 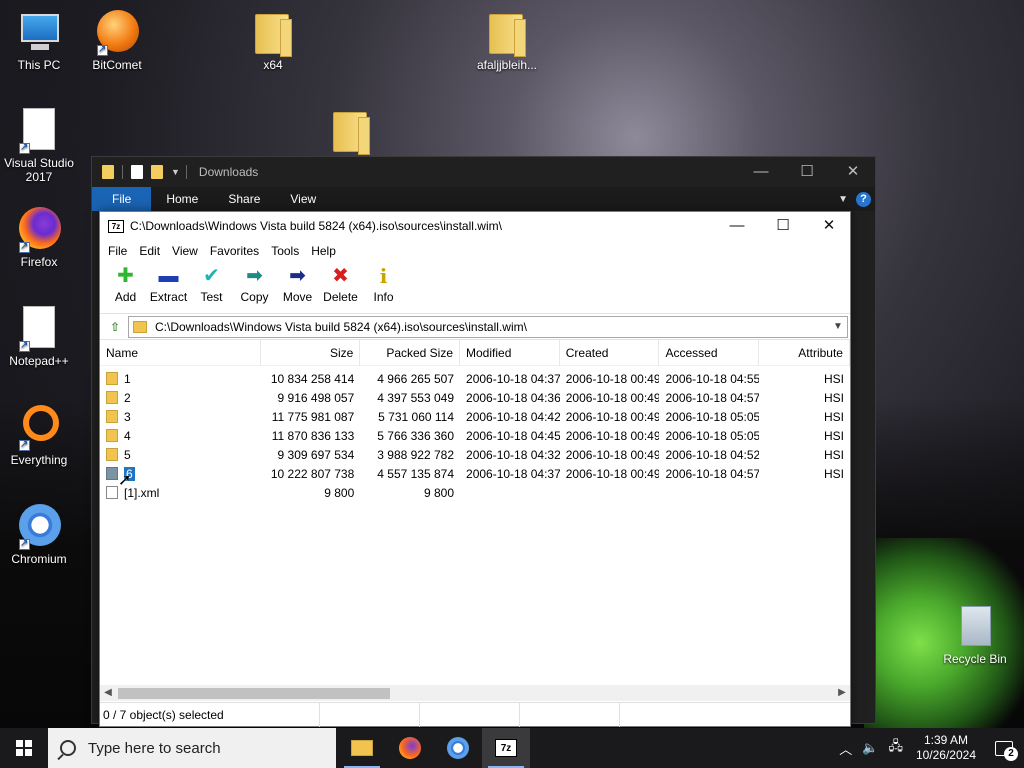 I want to click on cell-size: 9 800, so click(x=339, y=492).